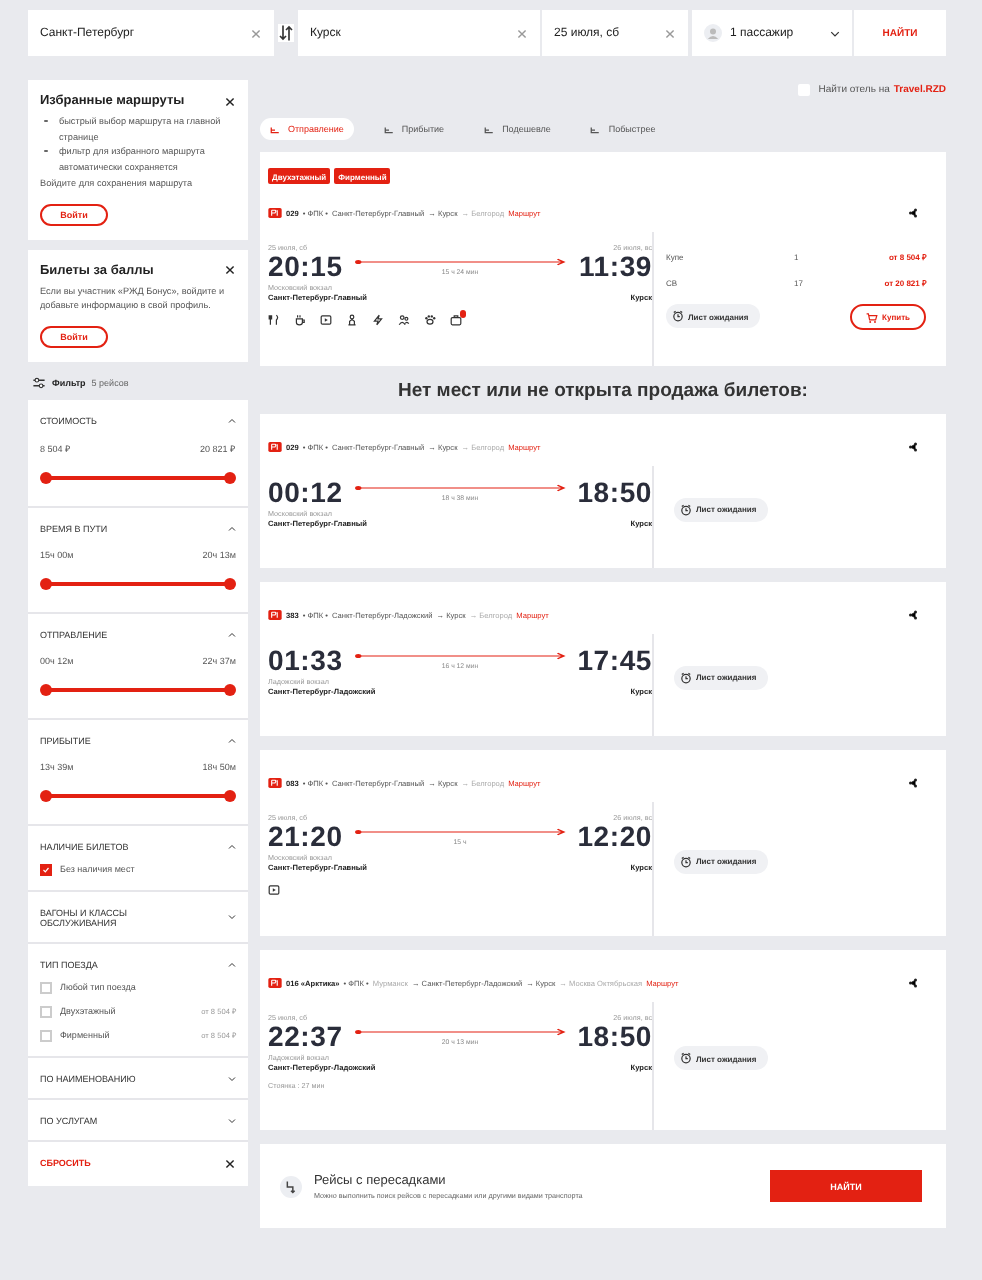 This screenshot has width=982, height=1280. Describe the element at coordinates (613, 660) in the screenshot. I see `arrival-time: 17:45` at that location.